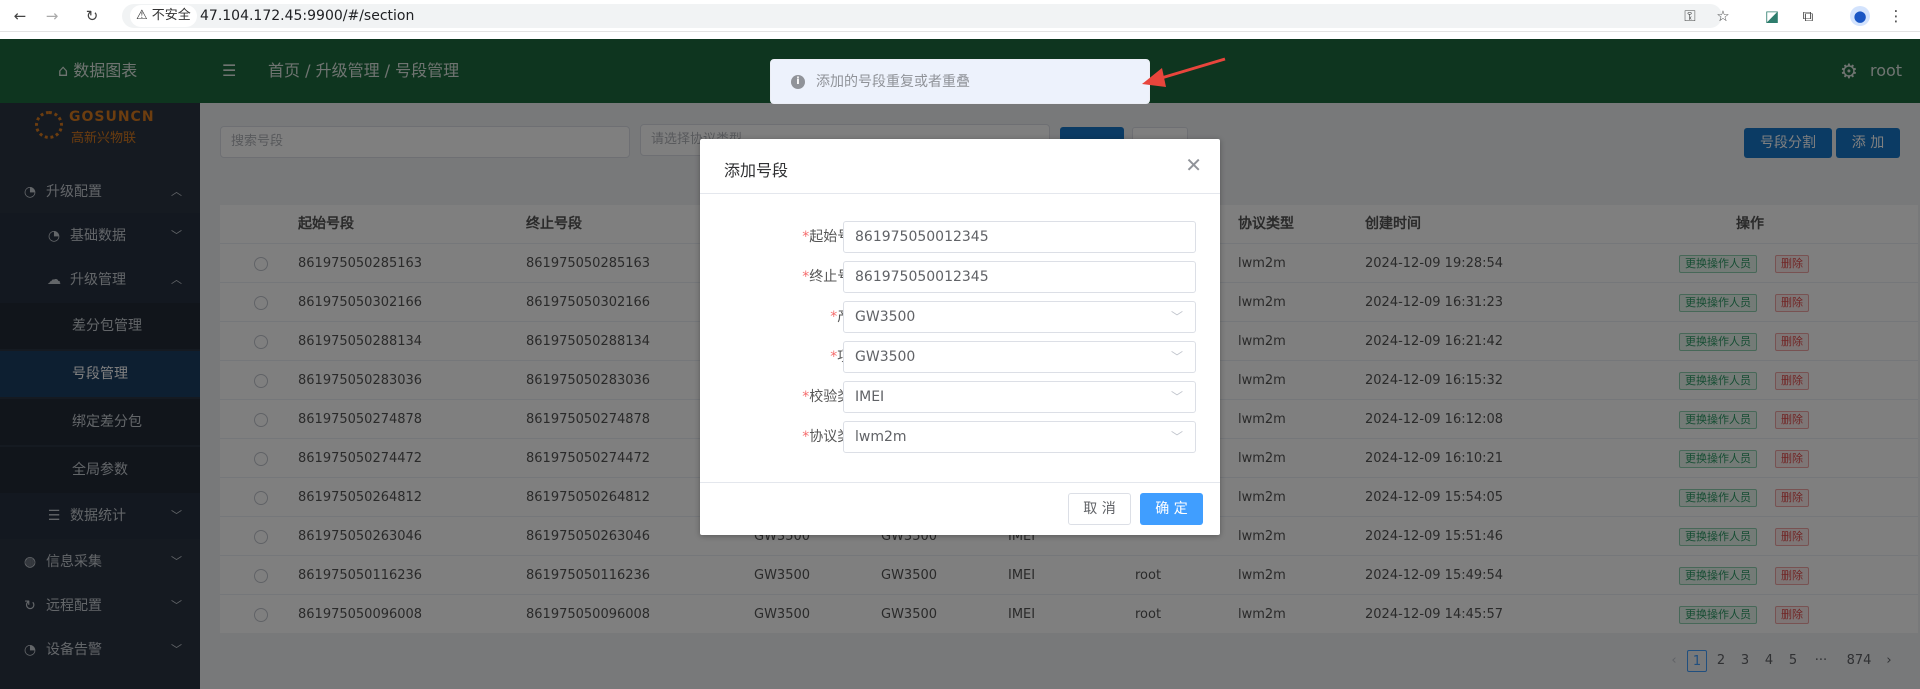 This screenshot has height=689, width=1920. I want to click on cancel-button: 取 消, so click(1099, 509).